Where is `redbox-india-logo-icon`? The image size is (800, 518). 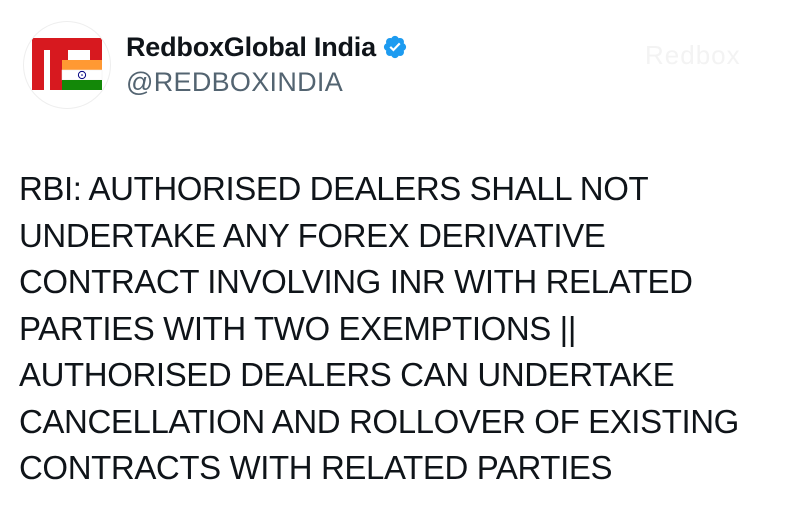 redbox-india-logo-icon is located at coordinates (67, 64).